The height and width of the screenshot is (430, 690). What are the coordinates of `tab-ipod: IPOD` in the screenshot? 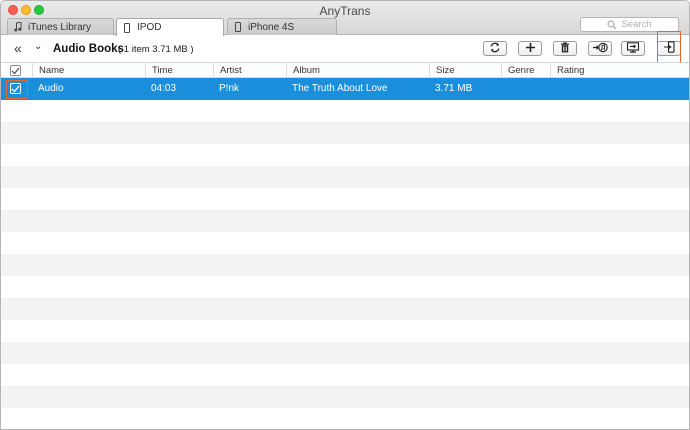 It's located at (170, 27).